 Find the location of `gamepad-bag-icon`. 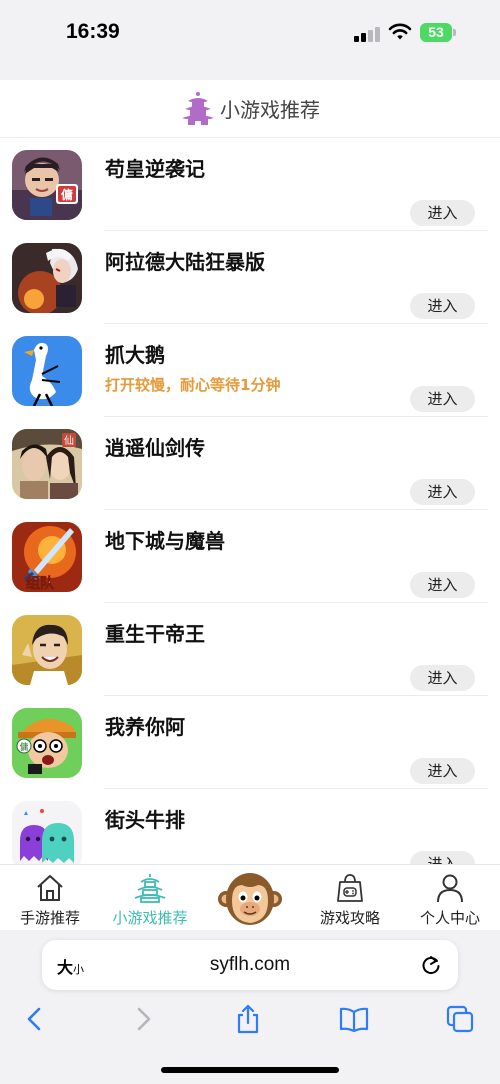

gamepad-bag-icon is located at coordinates (350, 888).